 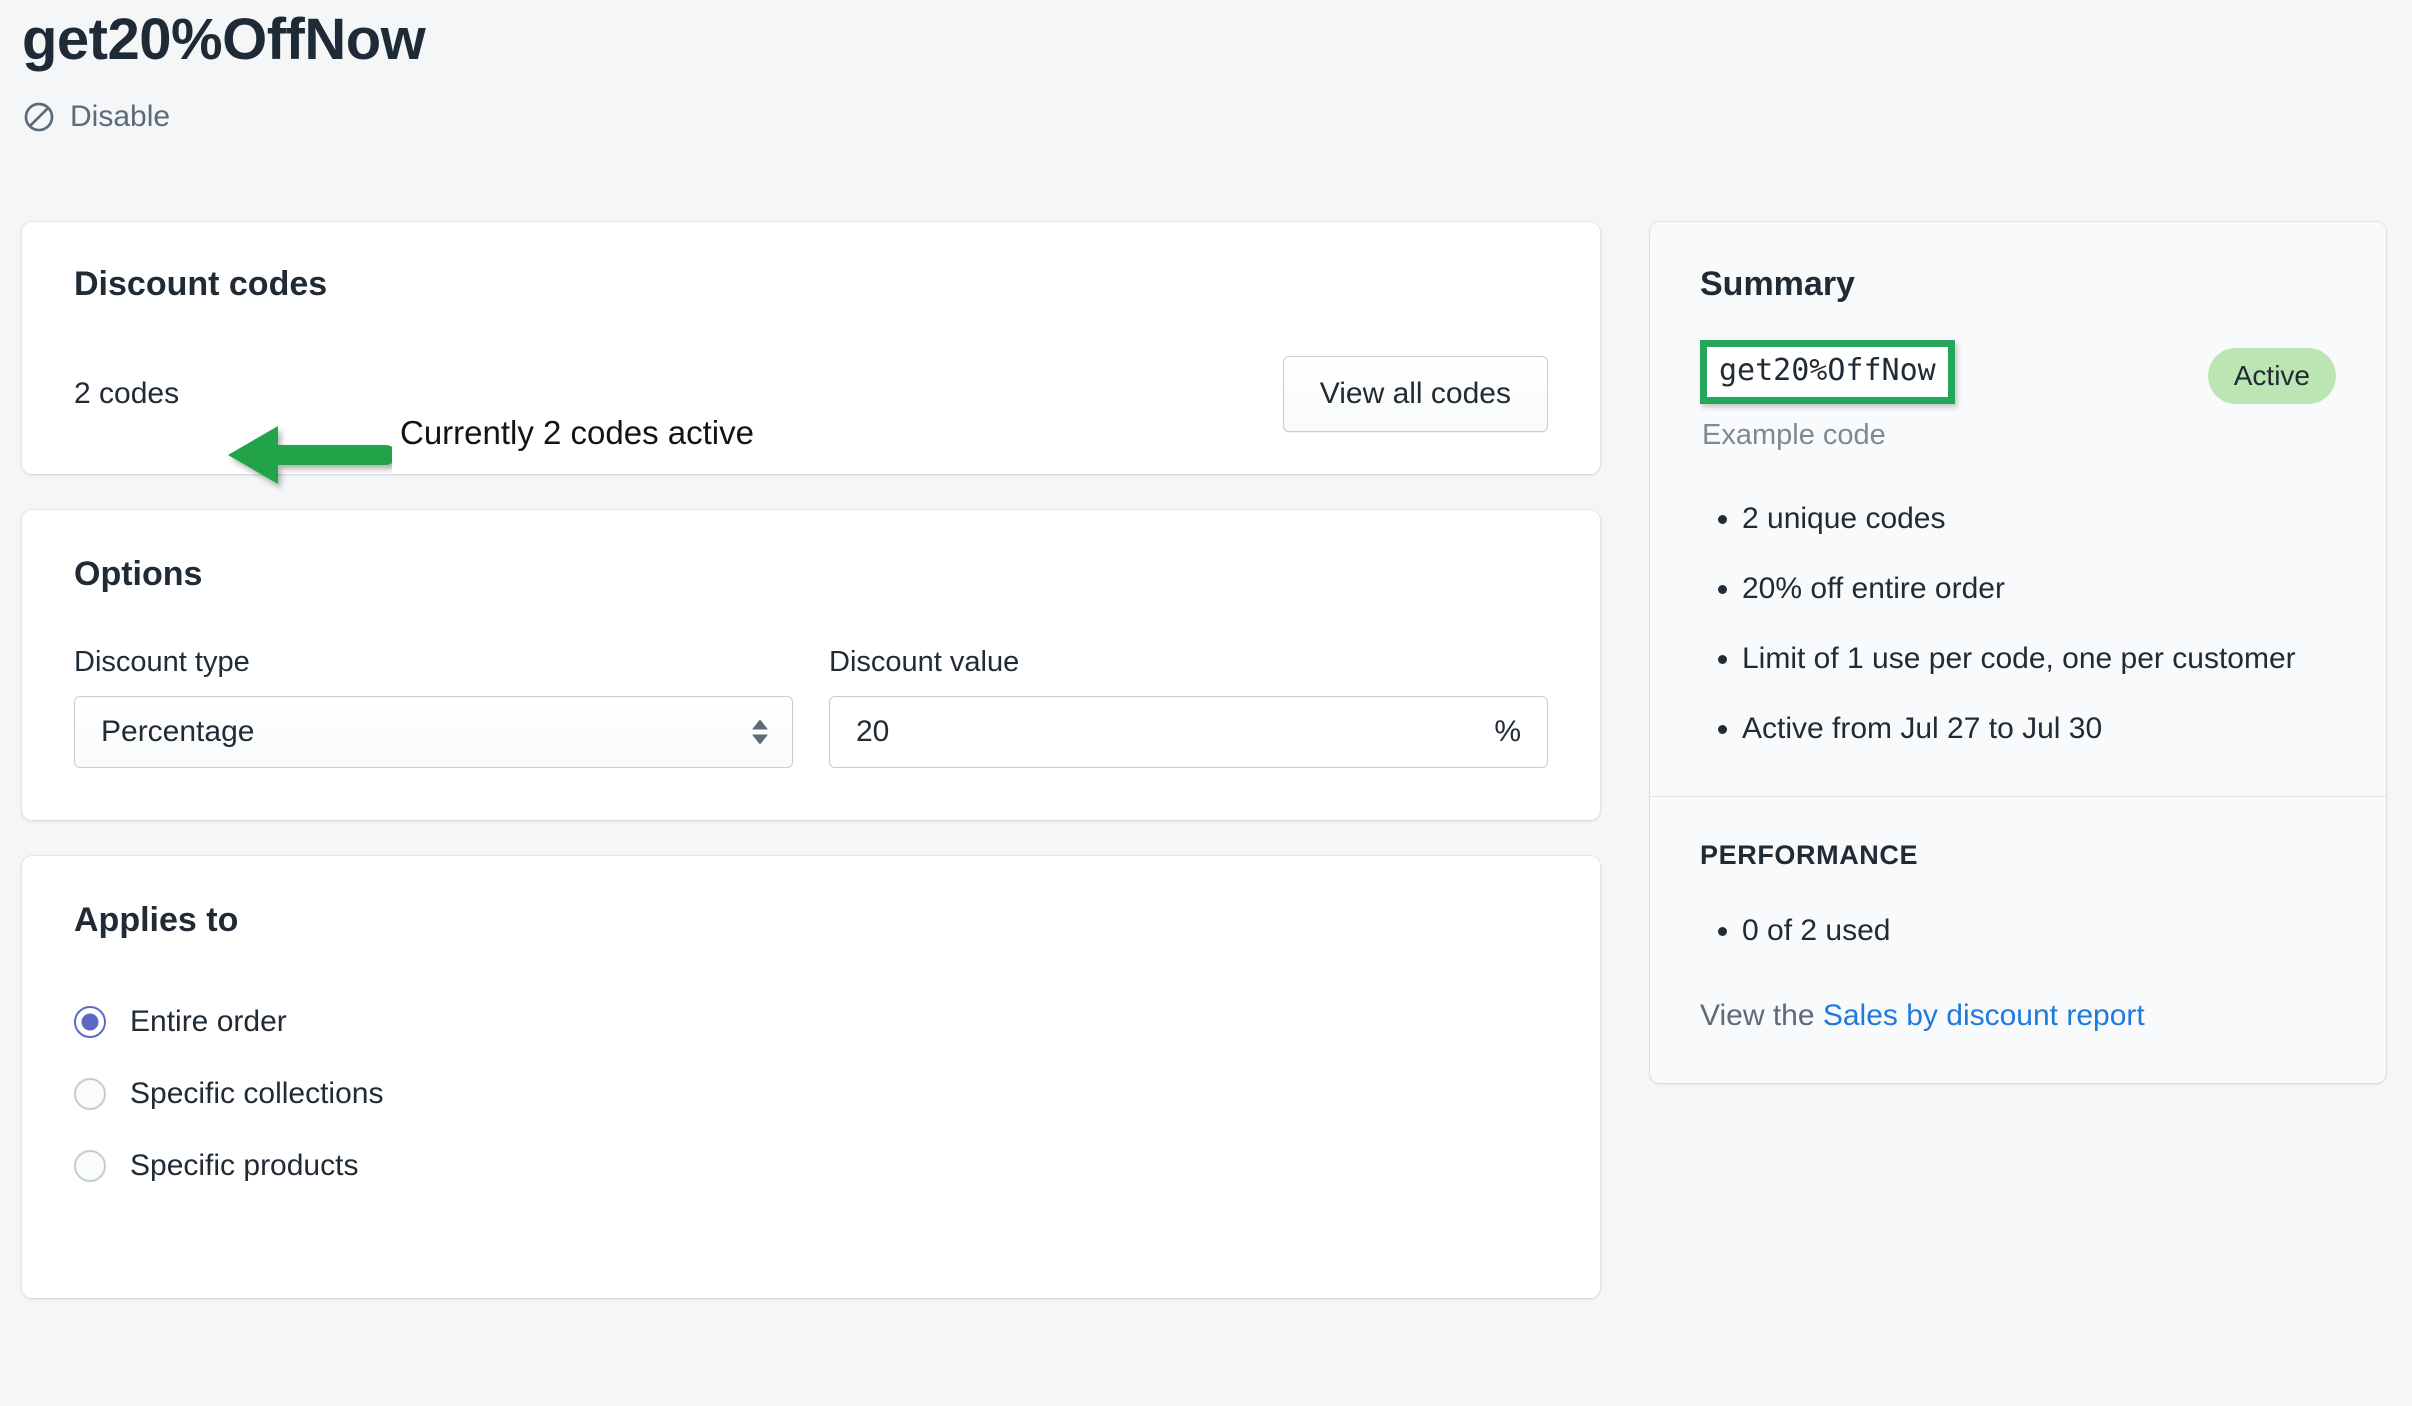 I want to click on performance-bullet-list: 0 of 2 used, so click(x=2018, y=931).